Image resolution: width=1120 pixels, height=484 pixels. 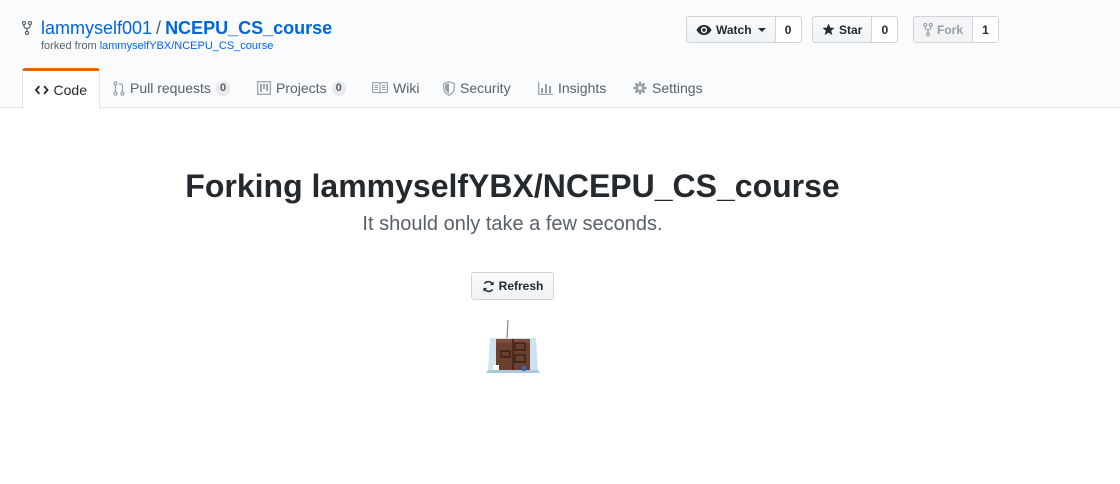 What do you see at coordinates (582, 88) in the screenshot?
I see `tab-insights-label: Insights` at bounding box center [582, 88].